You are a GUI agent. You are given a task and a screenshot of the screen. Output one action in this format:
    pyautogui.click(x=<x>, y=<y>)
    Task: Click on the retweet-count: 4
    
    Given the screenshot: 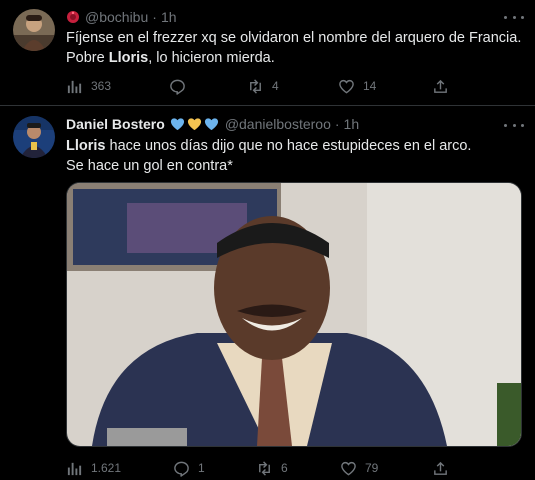 What is the action you would take?
    pyautogui.click(x=275, y=86)
    